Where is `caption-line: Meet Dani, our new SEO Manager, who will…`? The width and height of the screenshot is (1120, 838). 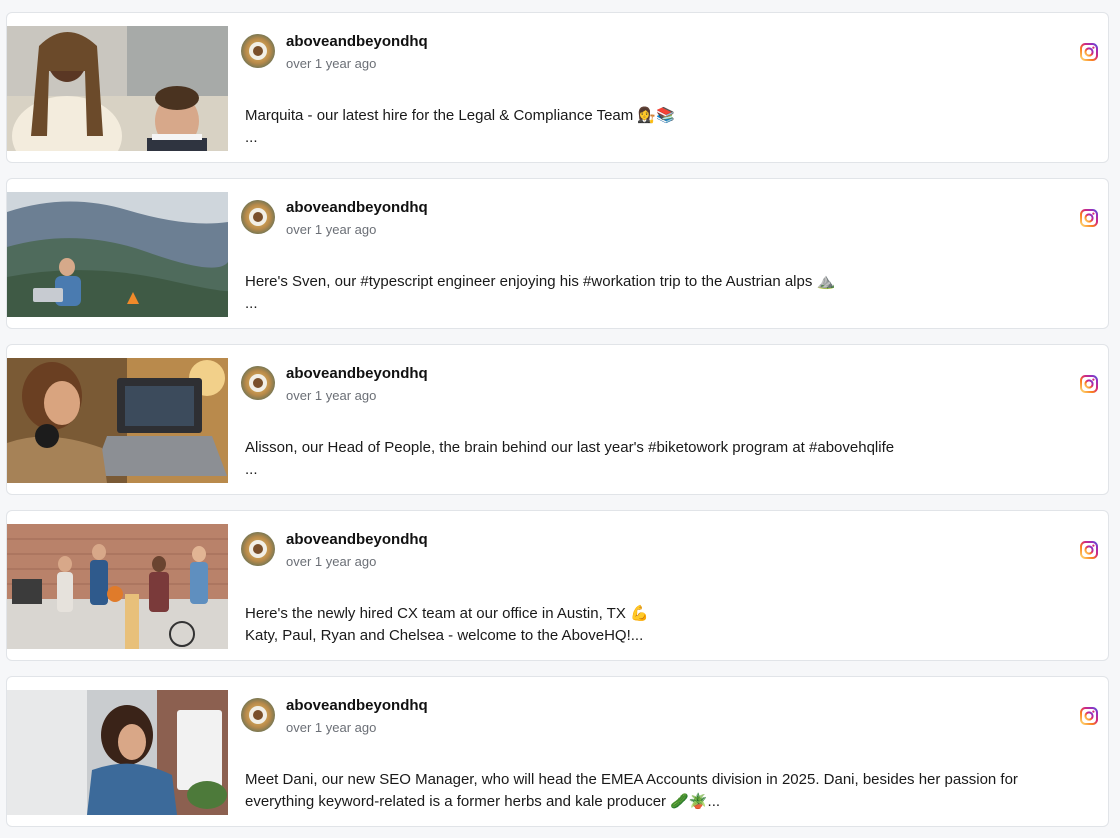 caption-line: Meet Dani, our new SEO Manager, who will… is located at coordinates (631, 779).